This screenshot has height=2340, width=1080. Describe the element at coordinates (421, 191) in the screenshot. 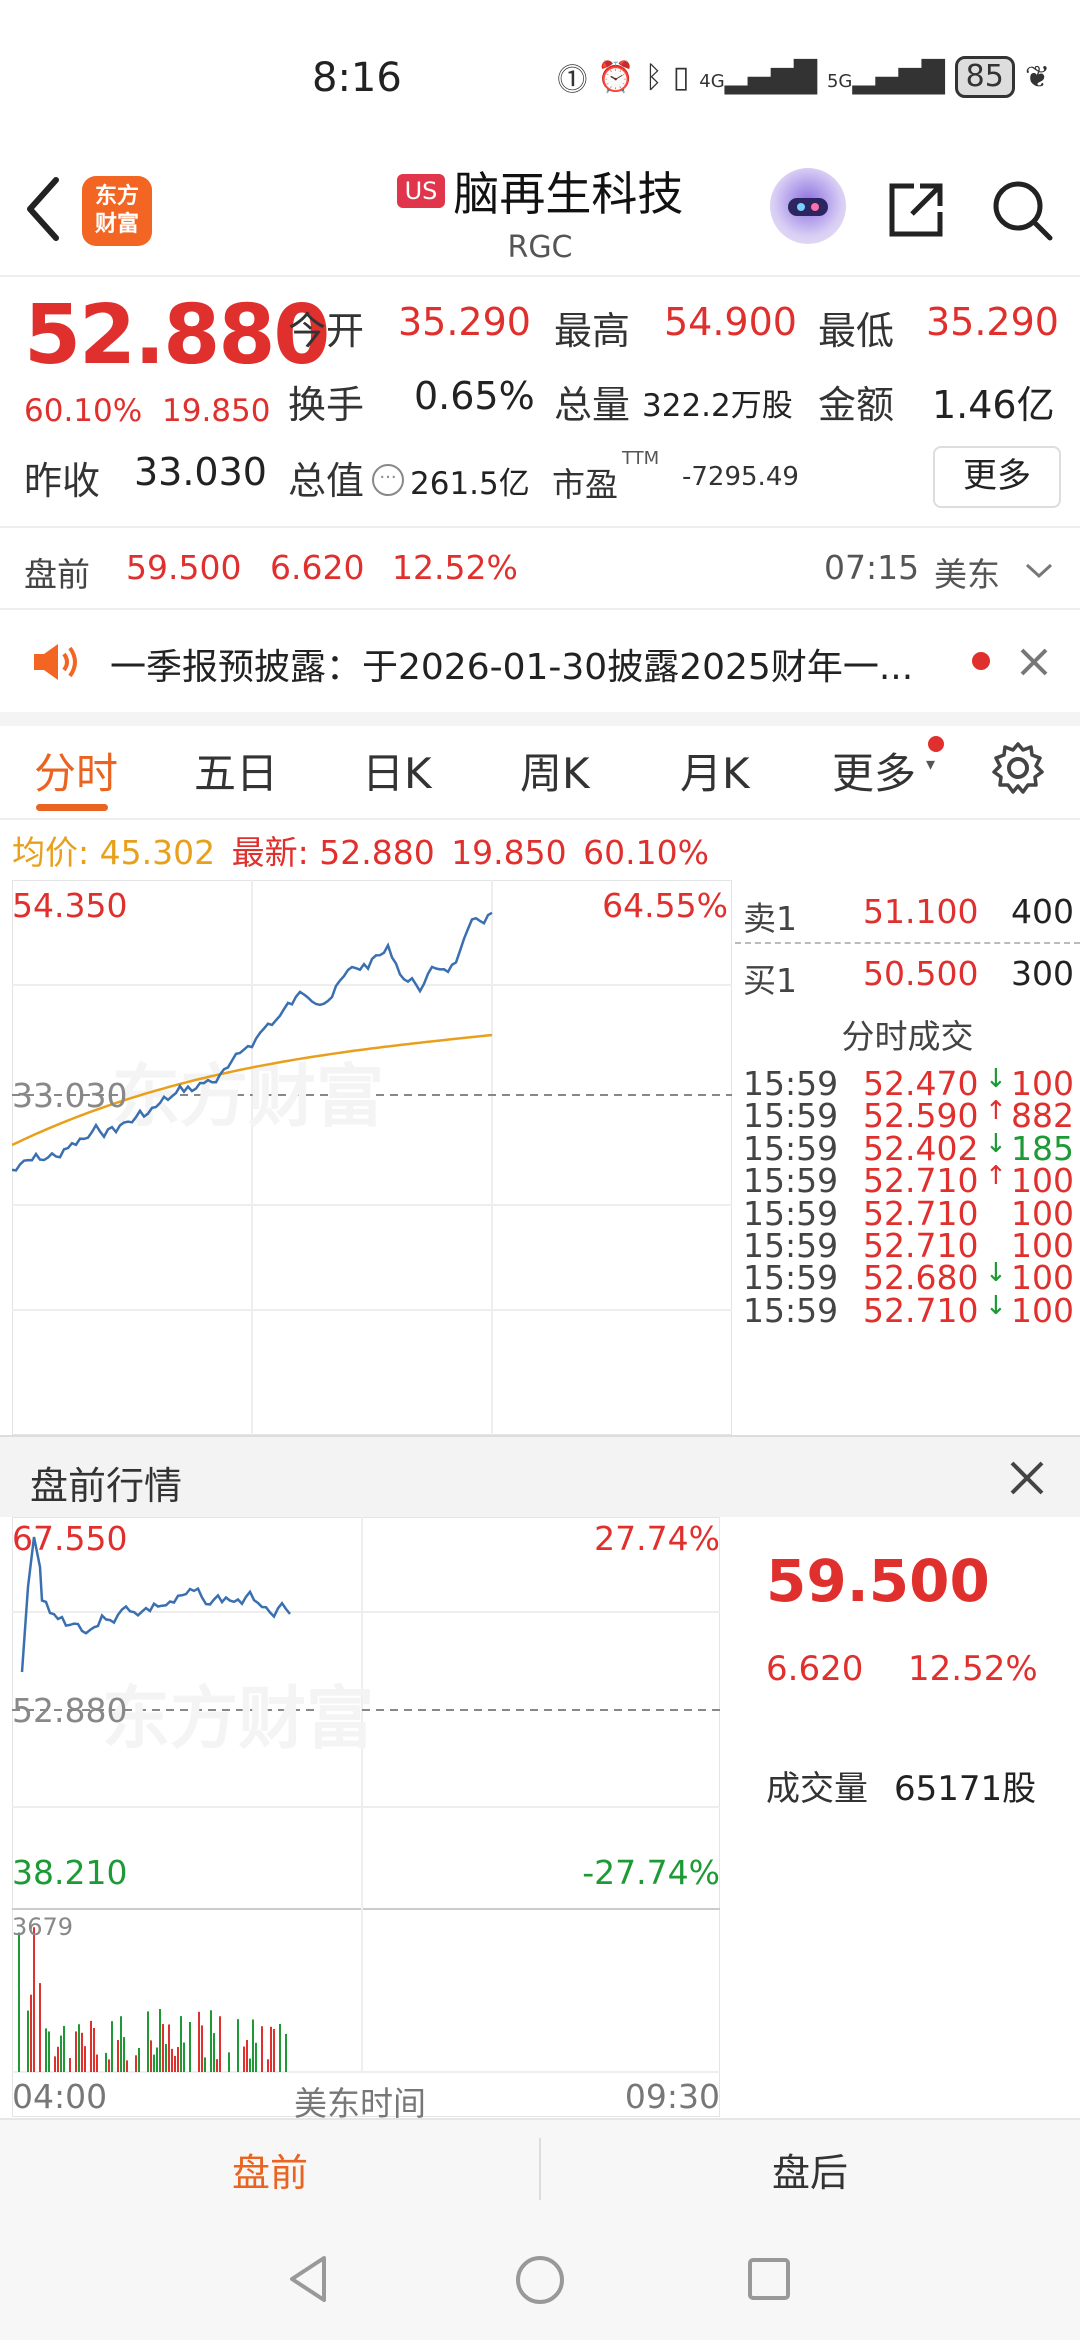

I see `market-badge: US` at that location.